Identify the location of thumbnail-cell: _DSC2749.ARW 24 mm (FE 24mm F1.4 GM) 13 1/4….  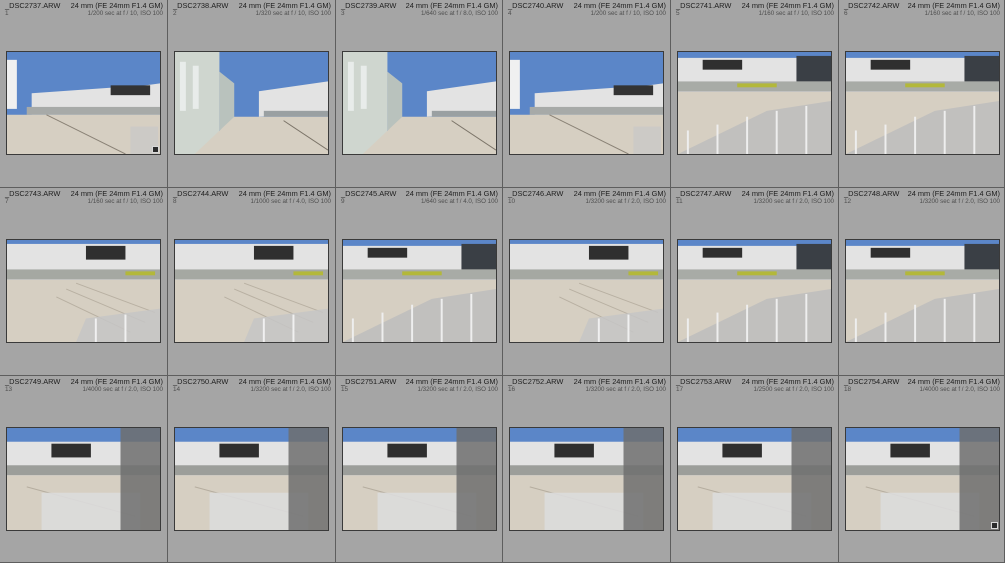
(84, 469).